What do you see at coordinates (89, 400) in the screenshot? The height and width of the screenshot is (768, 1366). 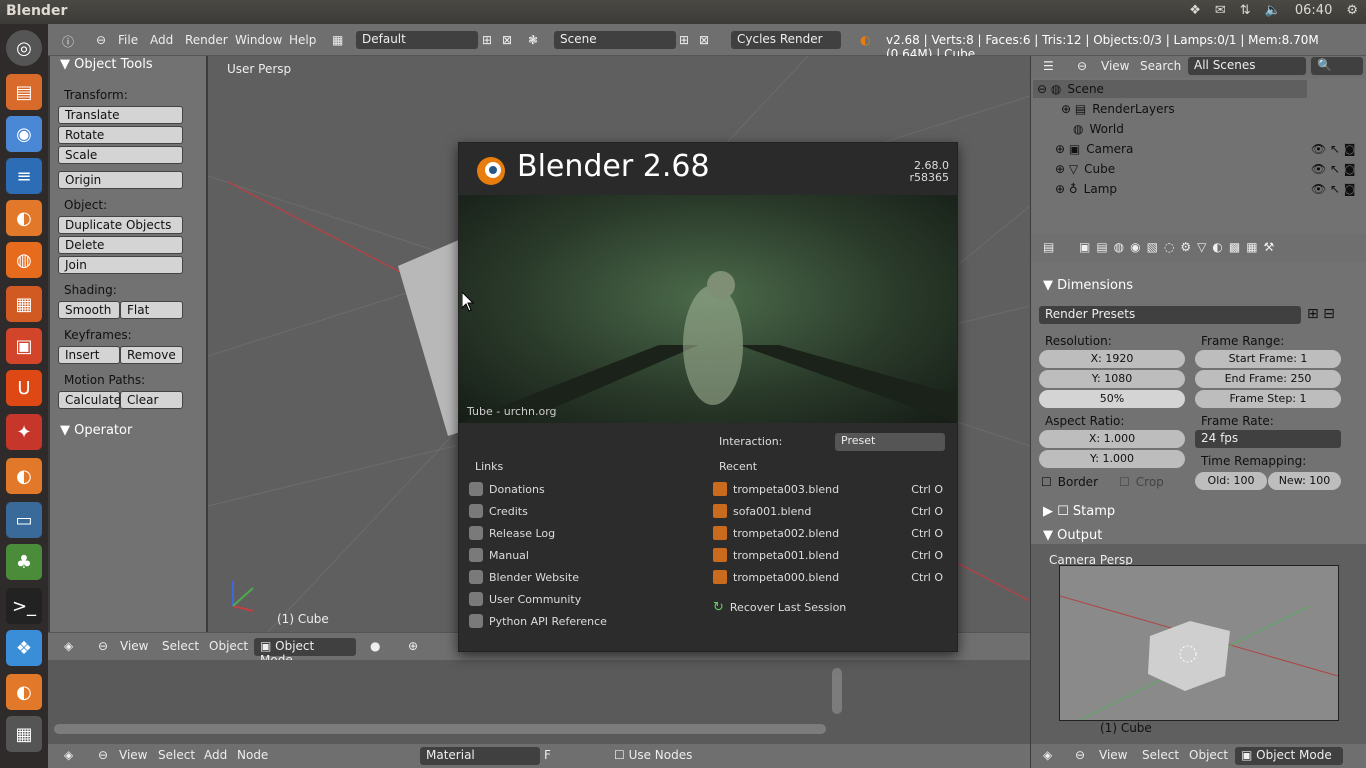 I see `calculate-button: Calculate` at bounding box center [89, 400].